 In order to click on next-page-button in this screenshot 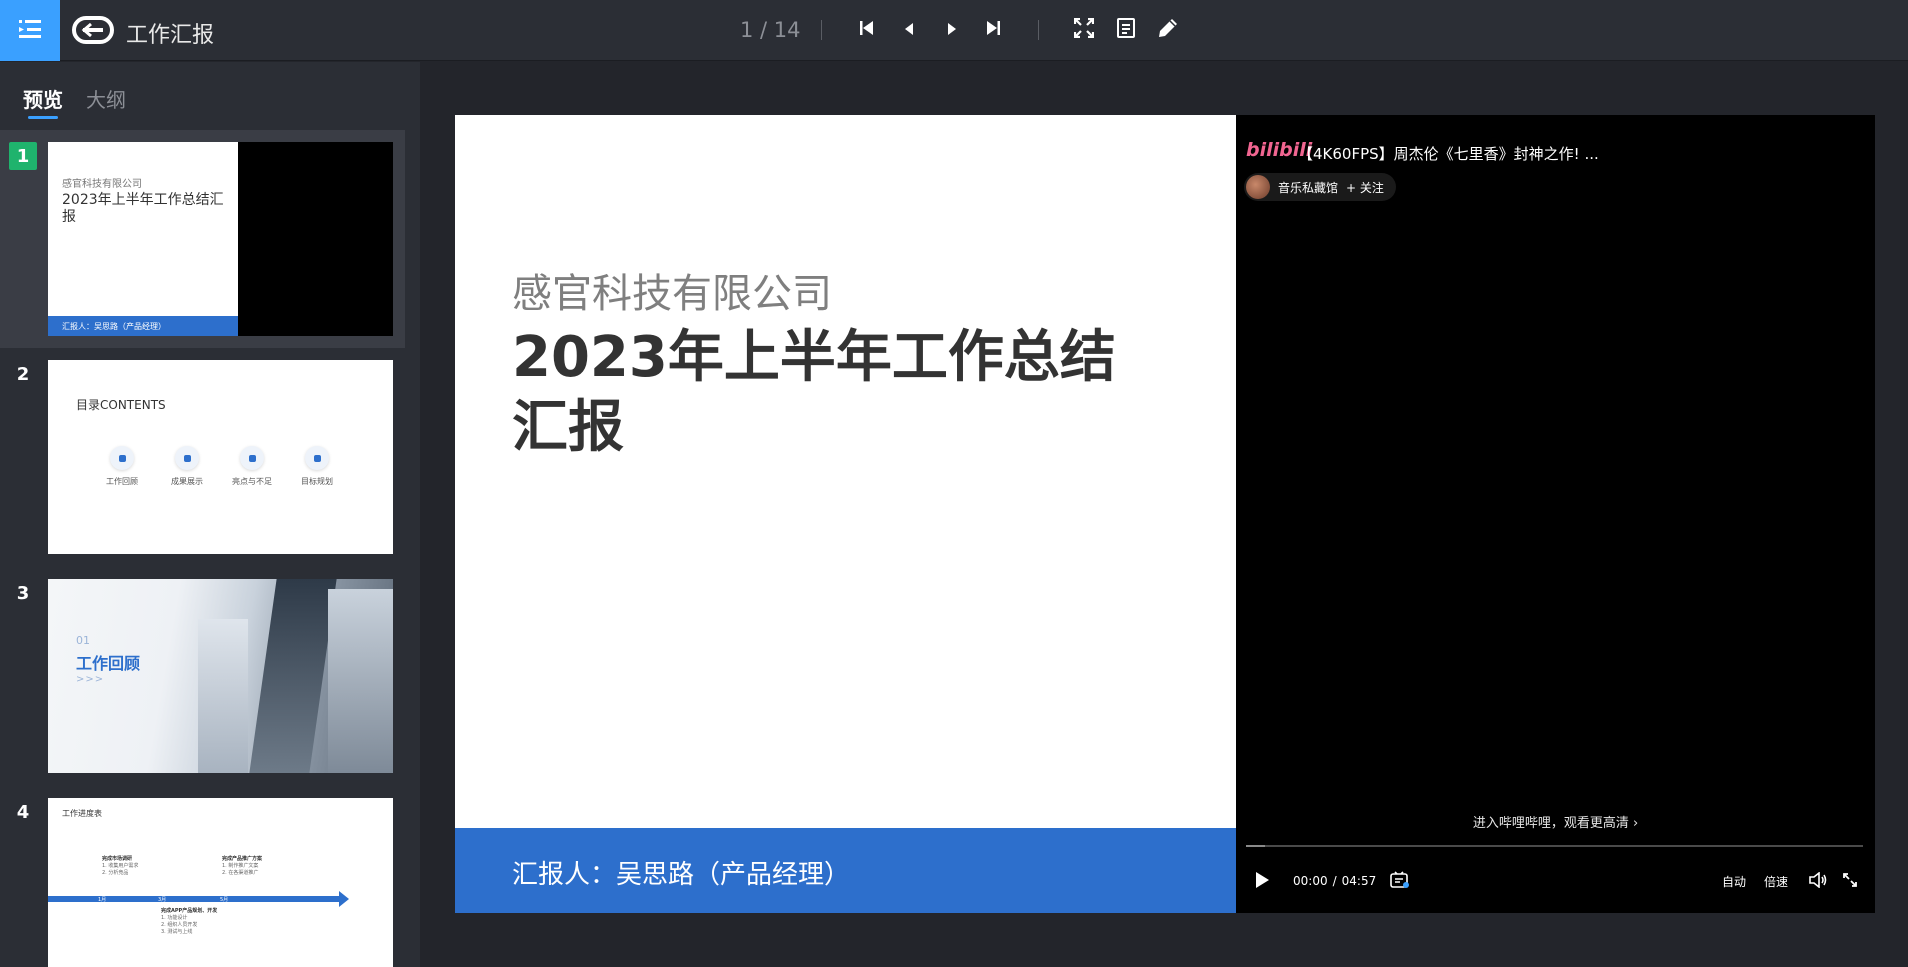, I will do `click(952, 30)`.